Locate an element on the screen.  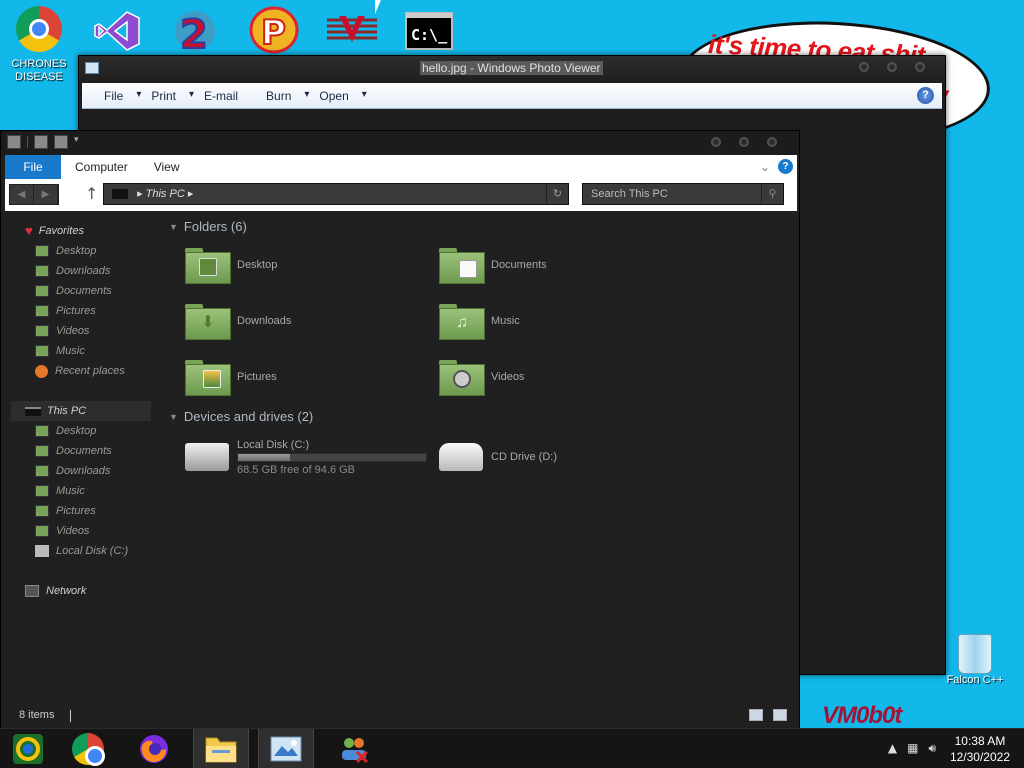
new-folder-icon is located at coordinates (61, 142).